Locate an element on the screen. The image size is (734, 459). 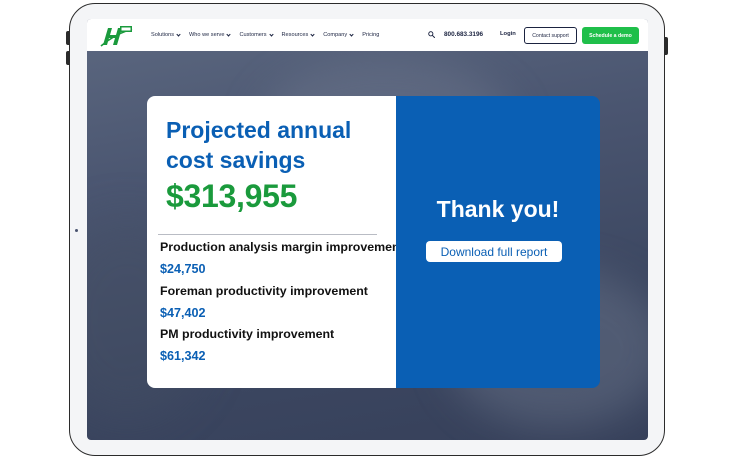
metric-value: $47,402 is located at coordinates (183, 313).